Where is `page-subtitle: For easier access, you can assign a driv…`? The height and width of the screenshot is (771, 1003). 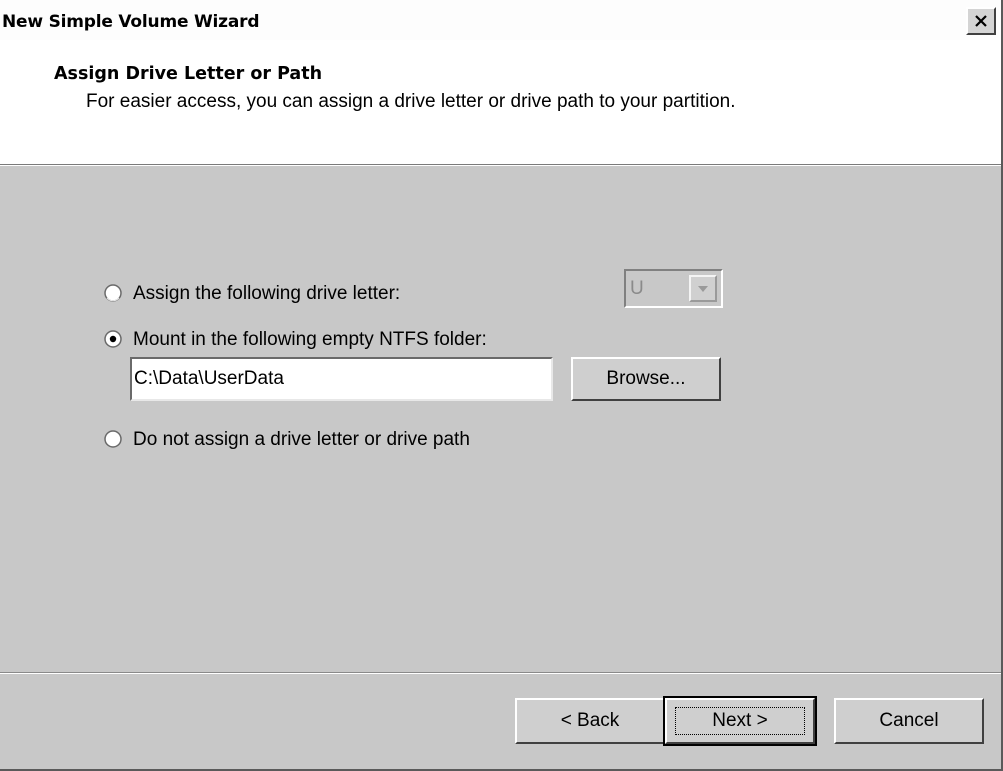 page-subtitle: For easier access, you can assign a driv… is located at coordinates (411, 101).